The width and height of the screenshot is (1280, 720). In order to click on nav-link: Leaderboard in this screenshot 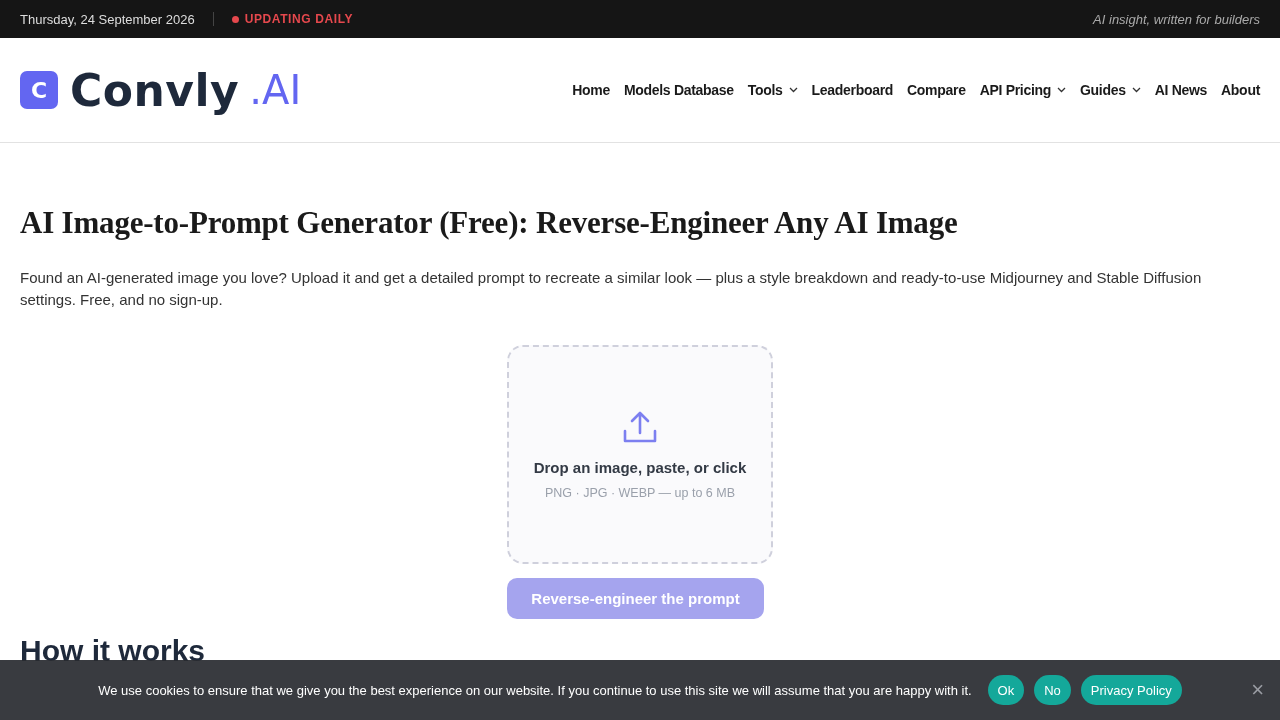, I will do `click(852, 90)`.